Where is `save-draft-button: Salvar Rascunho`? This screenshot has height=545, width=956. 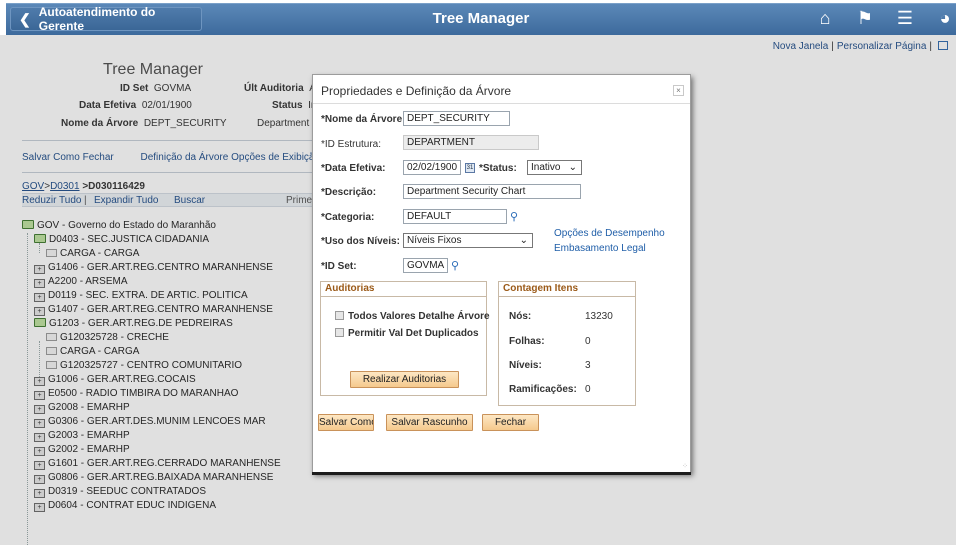 save-draft-button: Salvar Rascunho is located at coordinates (429, 422).